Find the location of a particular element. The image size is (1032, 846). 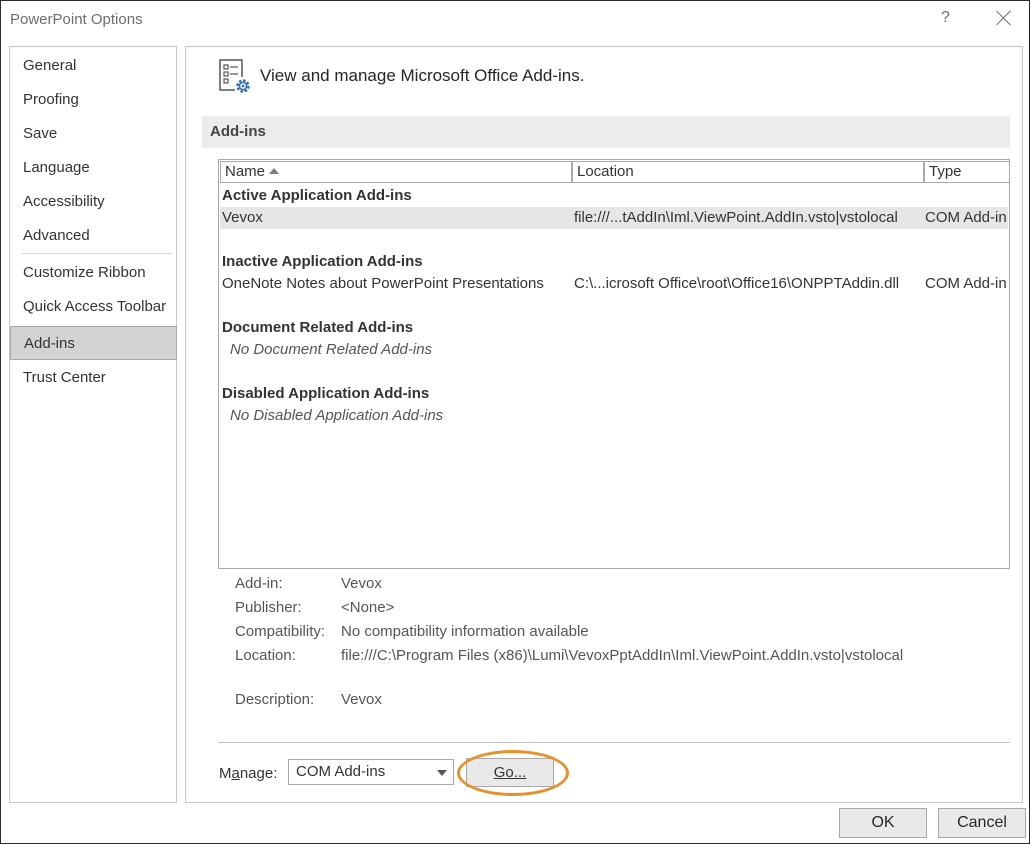

sort-ascending-icon is located at coordinates (274, 171).